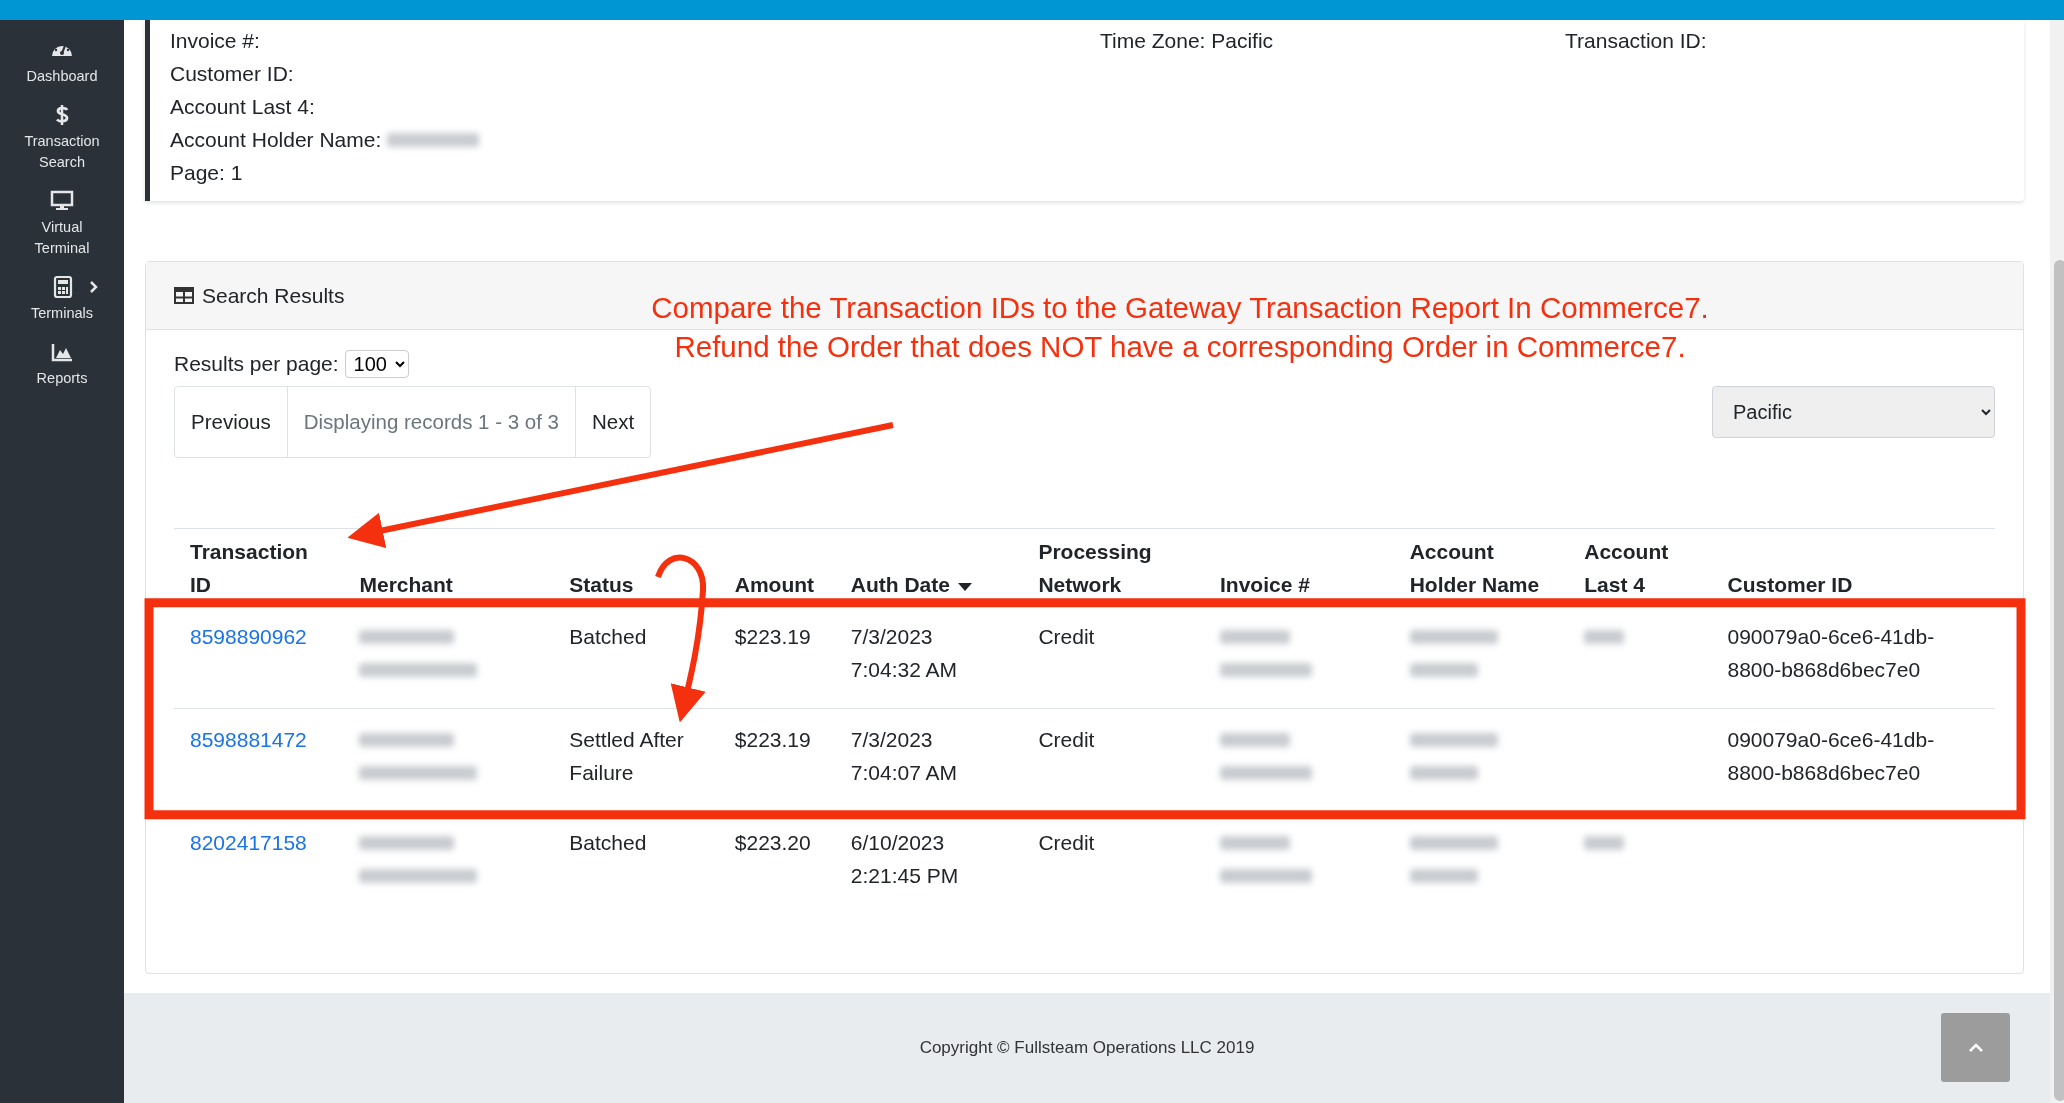 The height and width of the screenshot is (1103, 2064). I want to click on column-header: Status, so click(636, 567).